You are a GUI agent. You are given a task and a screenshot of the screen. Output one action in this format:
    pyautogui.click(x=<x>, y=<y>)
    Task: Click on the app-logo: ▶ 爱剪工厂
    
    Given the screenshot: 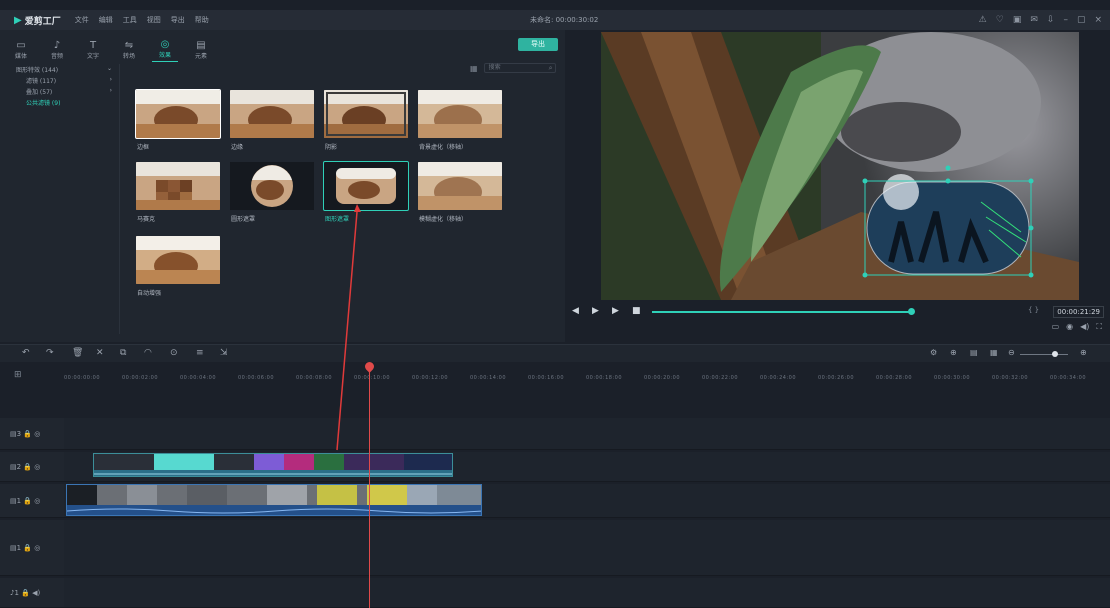 What is the action you would take?
    pyautogui.click(x=37, y=20)
    